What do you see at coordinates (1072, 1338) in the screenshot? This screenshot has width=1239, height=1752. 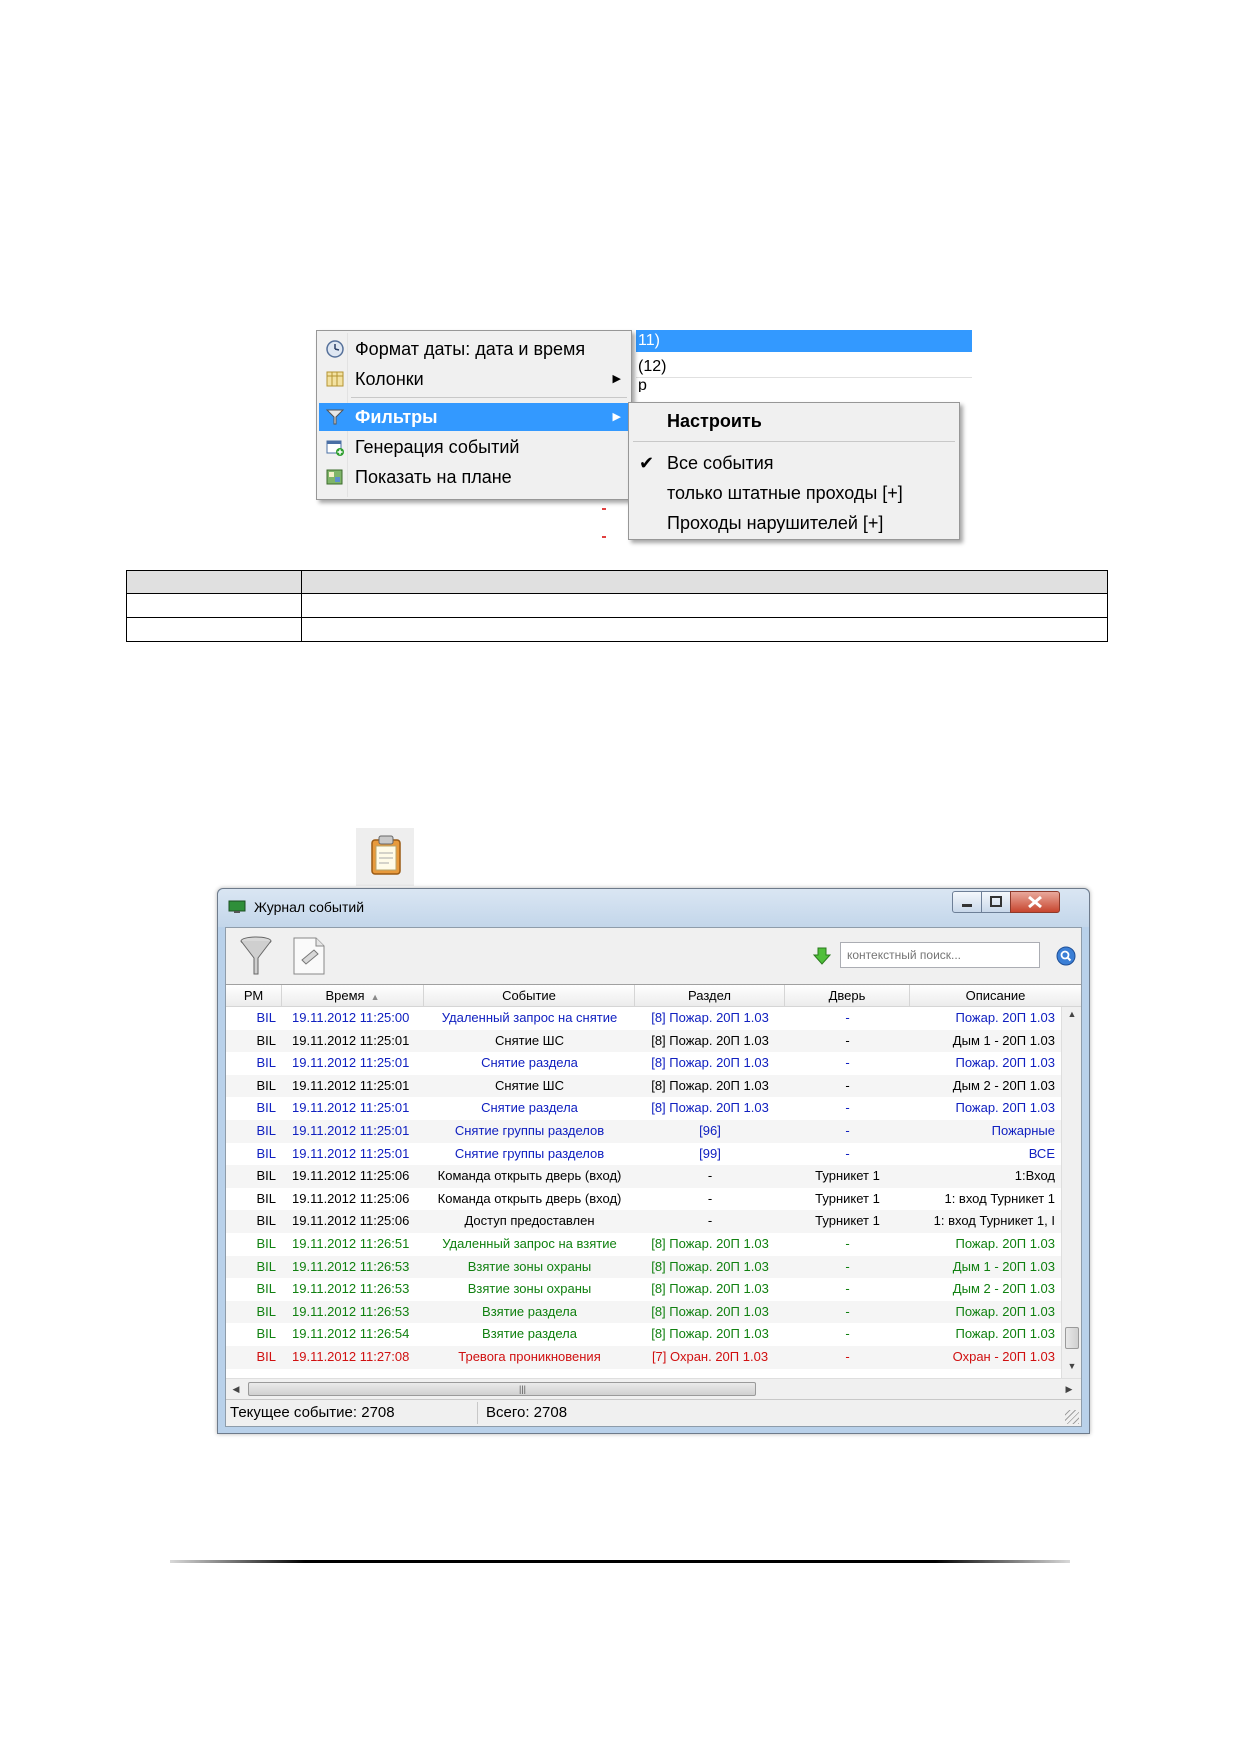 I see `scrollbar-thumb` at bounding box center [1072, 1338].